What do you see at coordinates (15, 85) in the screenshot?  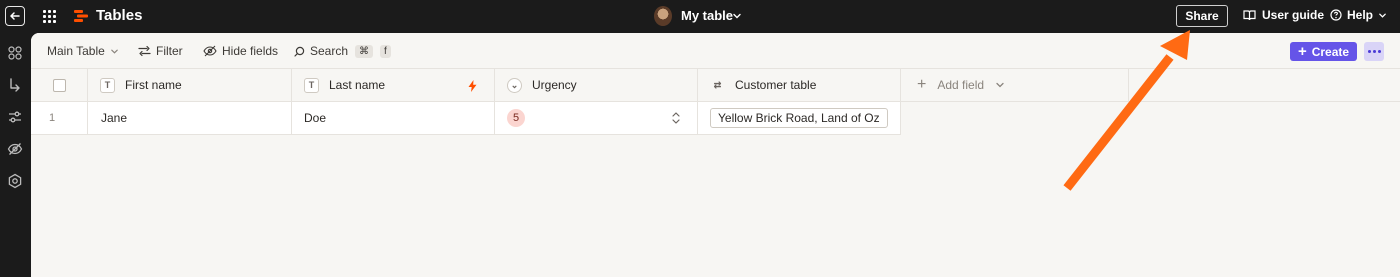 I see `automation-arrow-icon` at bounding box center [15, 85].